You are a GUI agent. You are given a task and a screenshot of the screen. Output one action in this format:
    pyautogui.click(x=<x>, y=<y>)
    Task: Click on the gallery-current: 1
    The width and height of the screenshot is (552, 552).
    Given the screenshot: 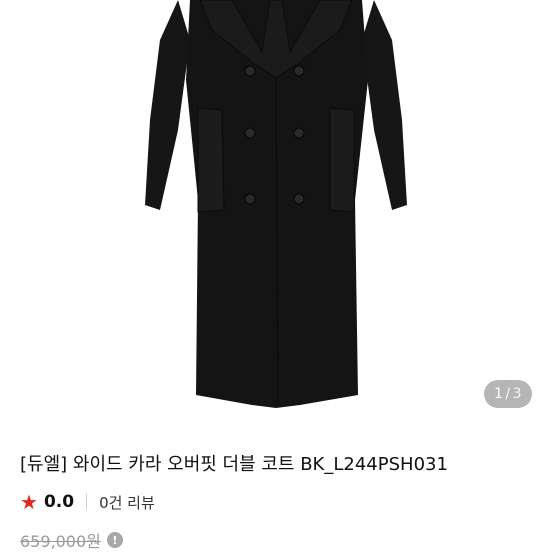 What is the action you would take?
    pyautogui.click(x=498, y=394)
    